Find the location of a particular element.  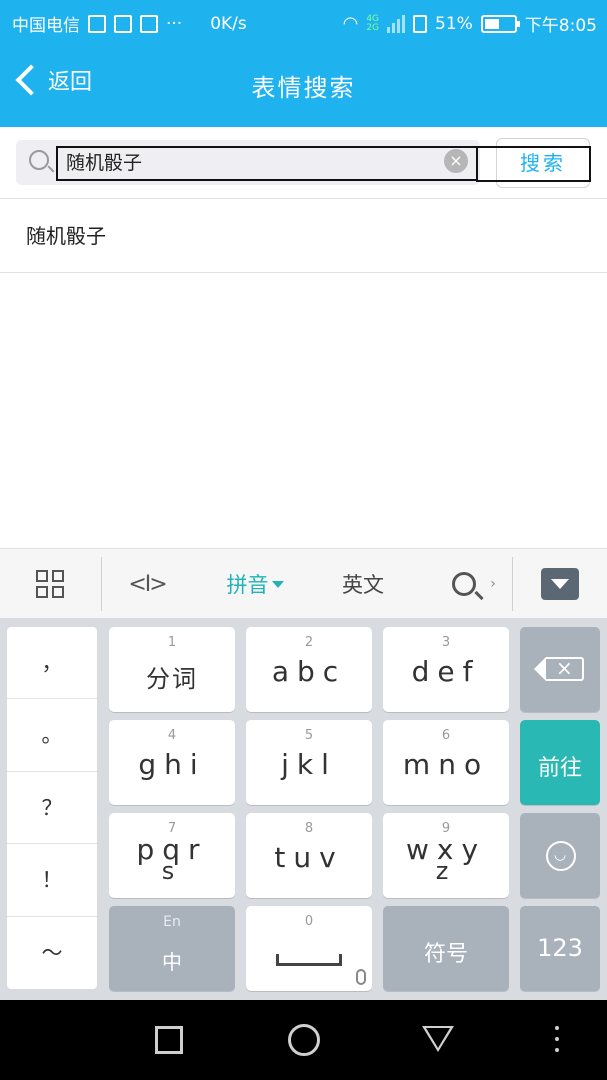

key-number: 0 is located at coordinates (309, 921).